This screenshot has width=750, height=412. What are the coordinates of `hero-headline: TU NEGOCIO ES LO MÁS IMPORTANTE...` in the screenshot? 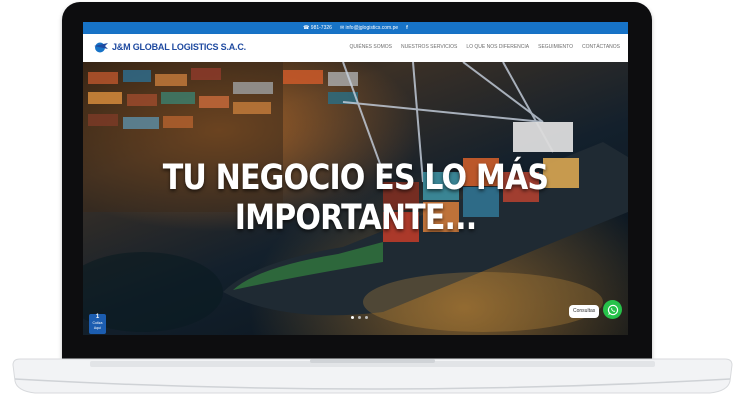 It's located at (355, 198).